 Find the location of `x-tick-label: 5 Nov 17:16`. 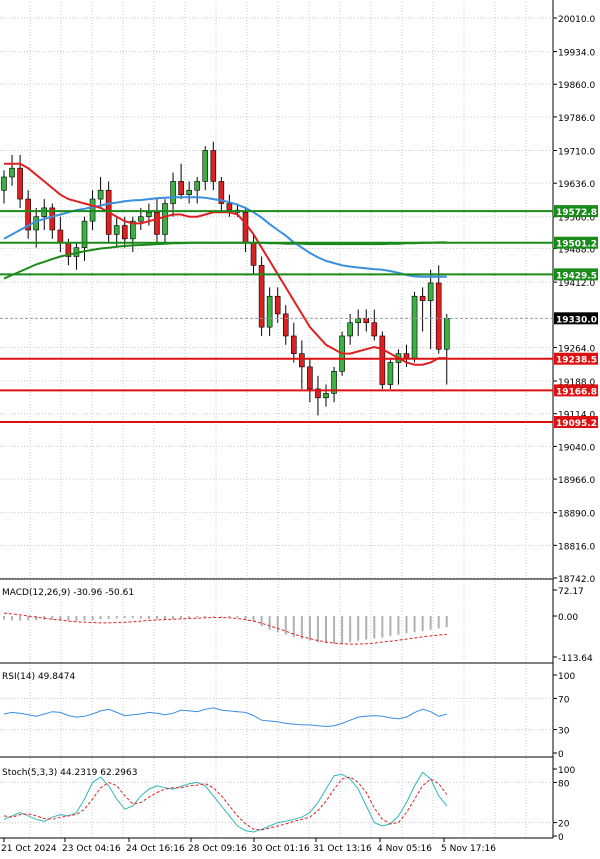

x-tick-label: 5 Nov 17:16 is located at coordinates (468, 849).